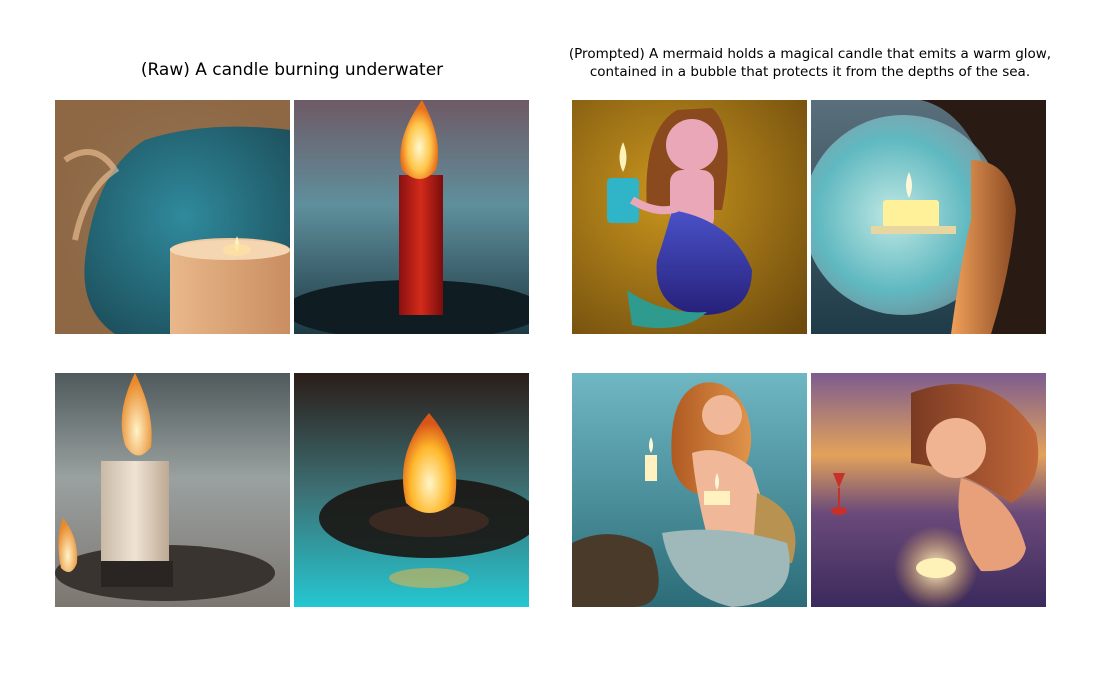 The width and height of the screenshot is (1100, 700). Describe the element at coordinates (292, 70) in the screenshot. I see `left-panel-title: (Raw) A candle burning underwater` at that location.